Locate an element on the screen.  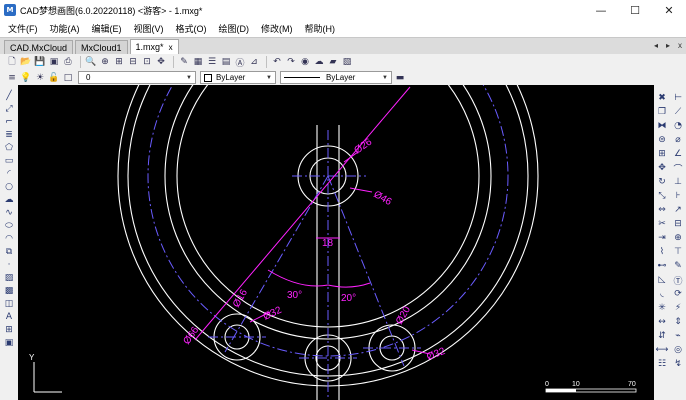
quick-dim-icon: ⚡ is located at coordinates (678, 308).